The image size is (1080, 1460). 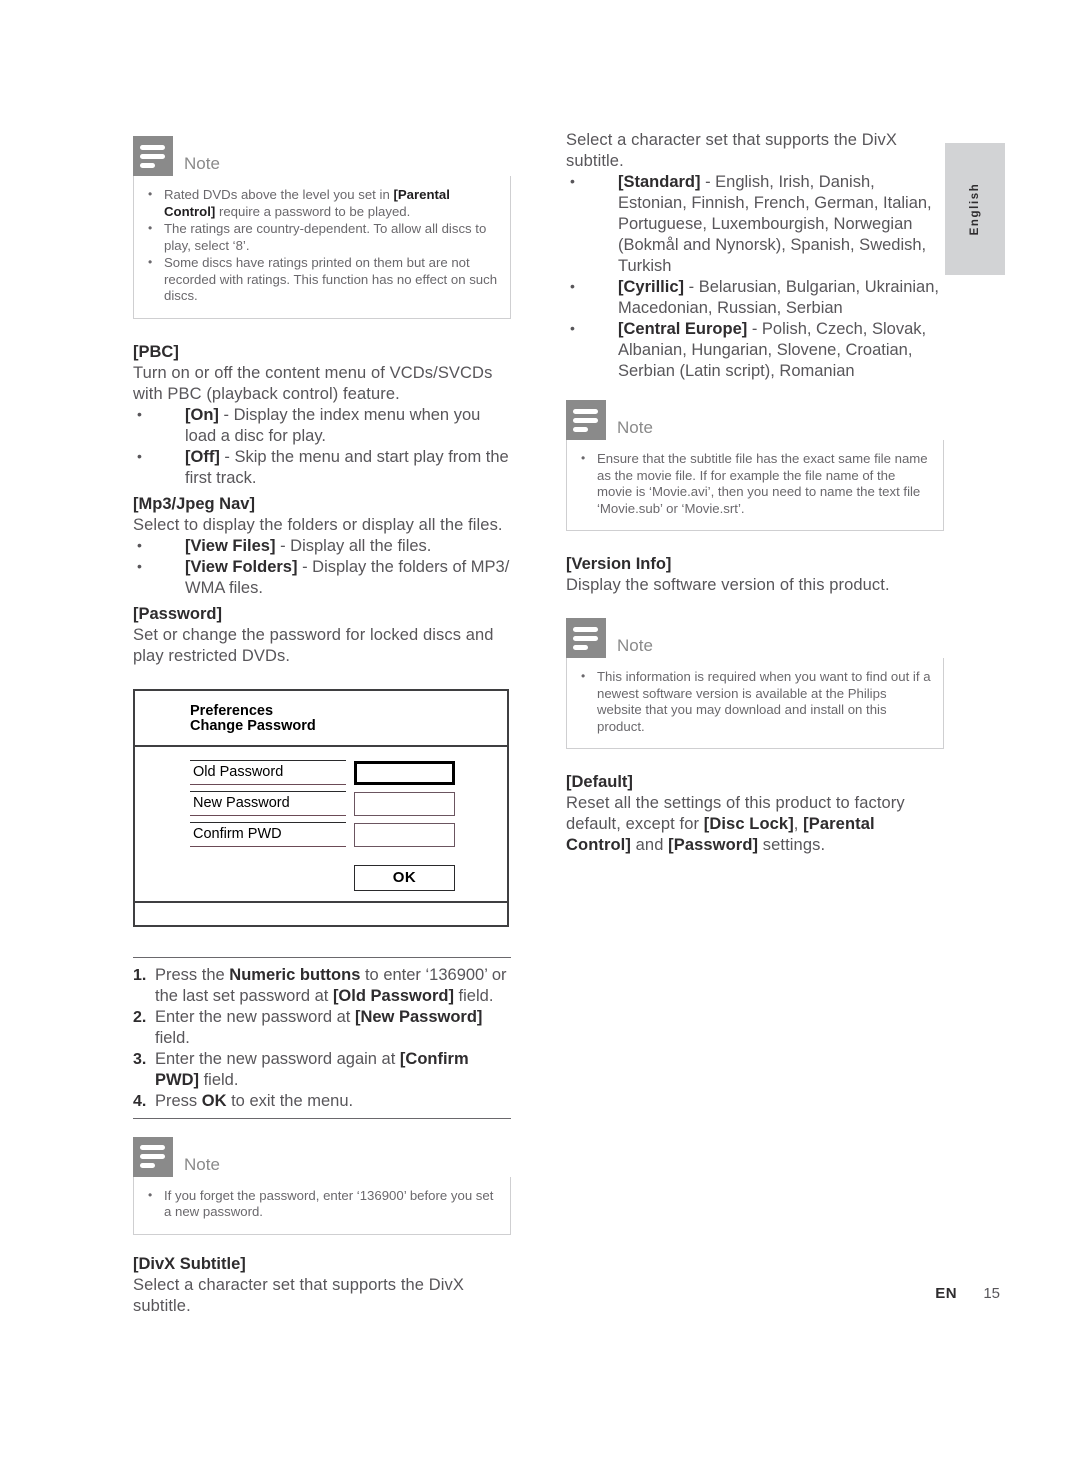 What do you see at coordinates (268, 834) in the screenshot?
I see `confirm-pwd-label: Confirm PWD` at bounding box center [268, 834].